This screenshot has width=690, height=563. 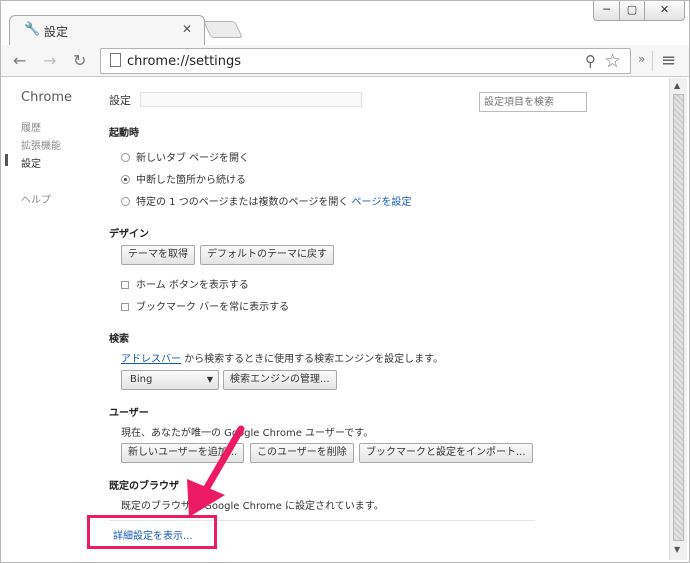 I want to click on url-text: chrome://settings, so click(x=184, y=61).